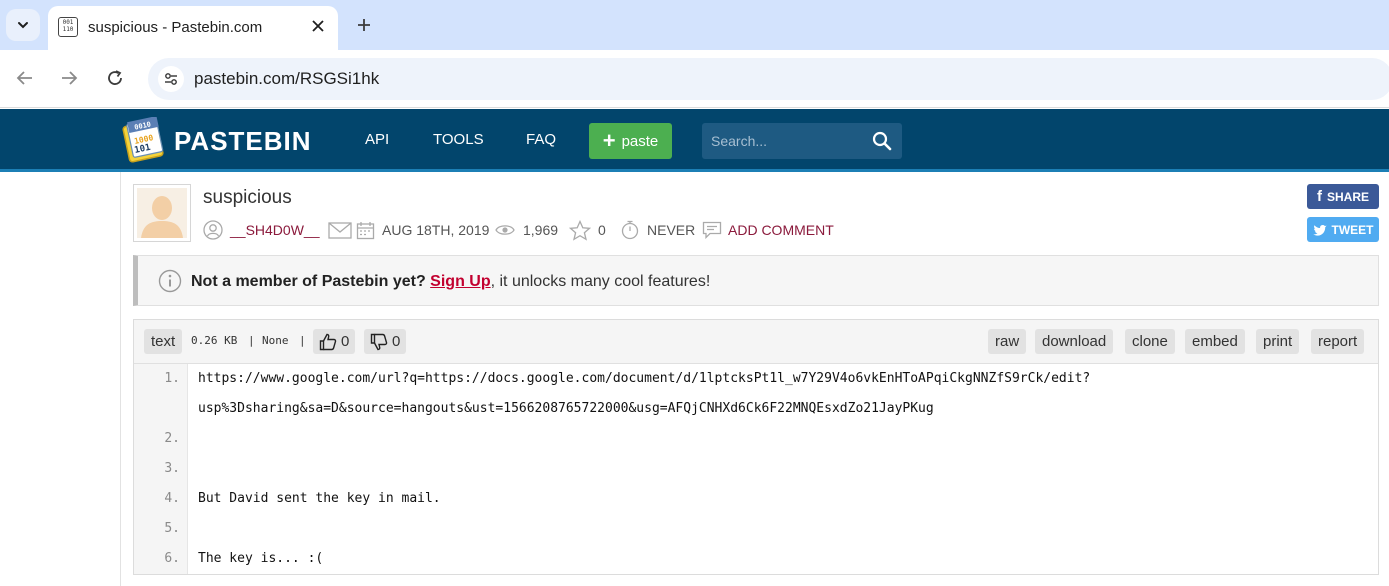 This screenshot has height=586, width=1389. Describe the element at coordinates (580, 230) in the screenshot. I see `star-icon` at that location.